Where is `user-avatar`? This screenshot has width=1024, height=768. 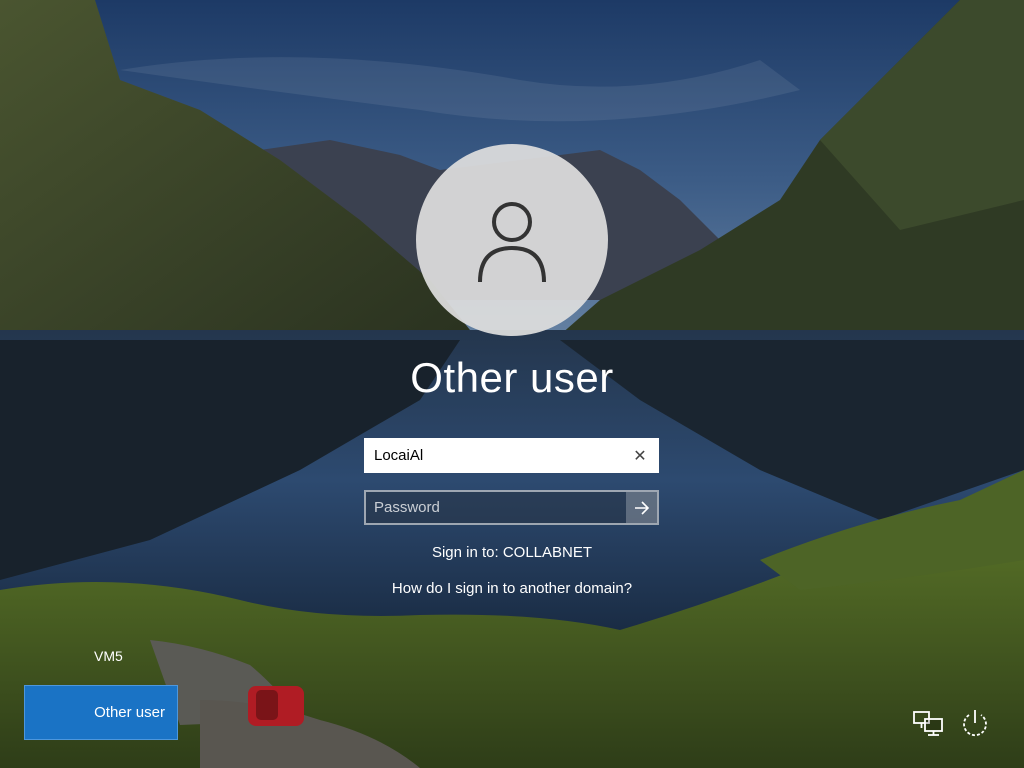
user-avatar is located at coordinates (512, 240).